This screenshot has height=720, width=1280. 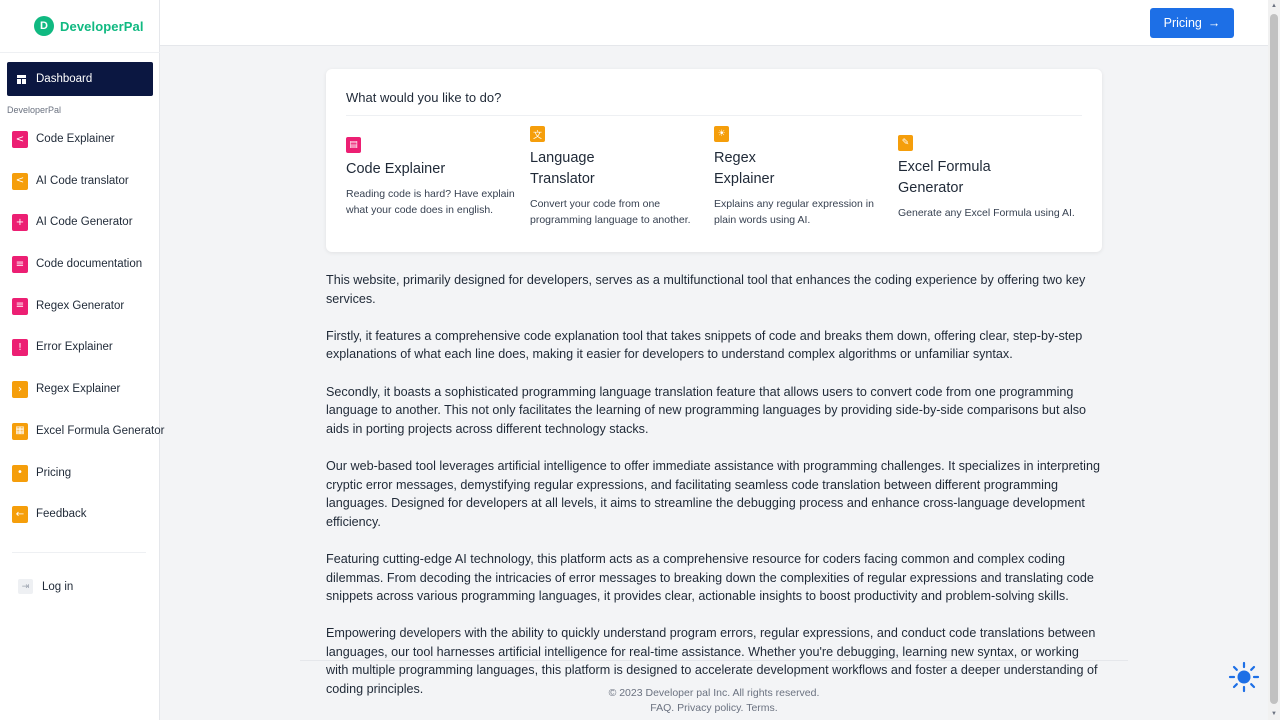 What do you see at coordinates (744, 168) in the screenshot?
I see `tool-name: Regex Explainer` at bounding box center [744, 168].